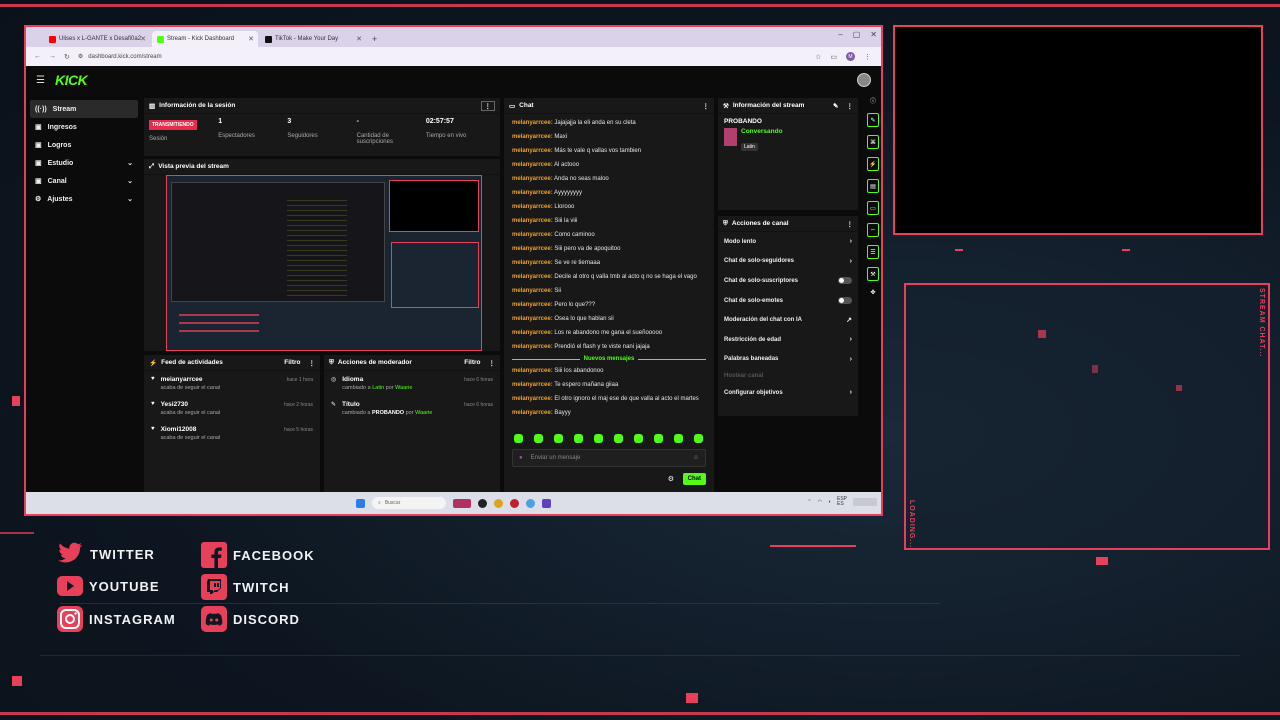  I want to click on tool-icon: ⇔, so click(873, 230).